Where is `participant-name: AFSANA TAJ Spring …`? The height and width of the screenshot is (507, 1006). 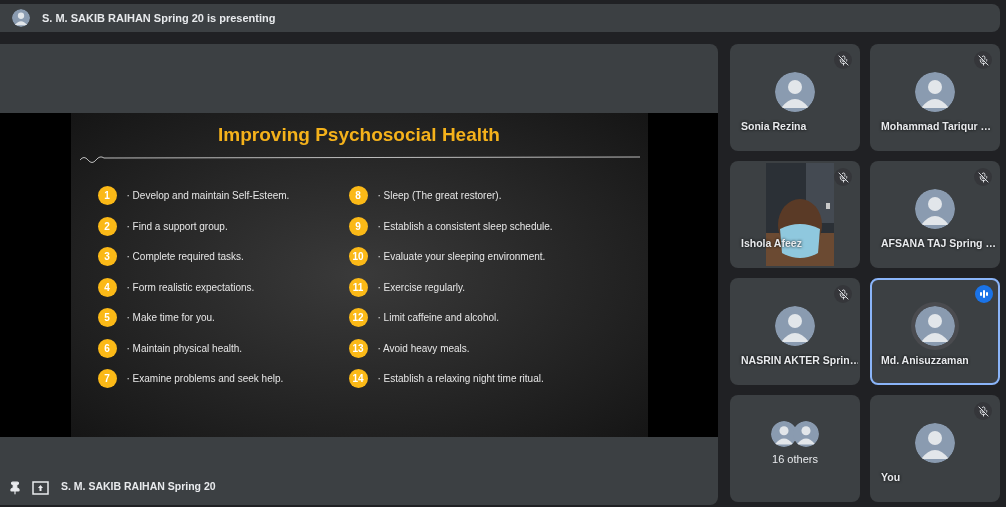 participant-name: AFSANA TAJ Spring … is located at coordinates (938, 244).